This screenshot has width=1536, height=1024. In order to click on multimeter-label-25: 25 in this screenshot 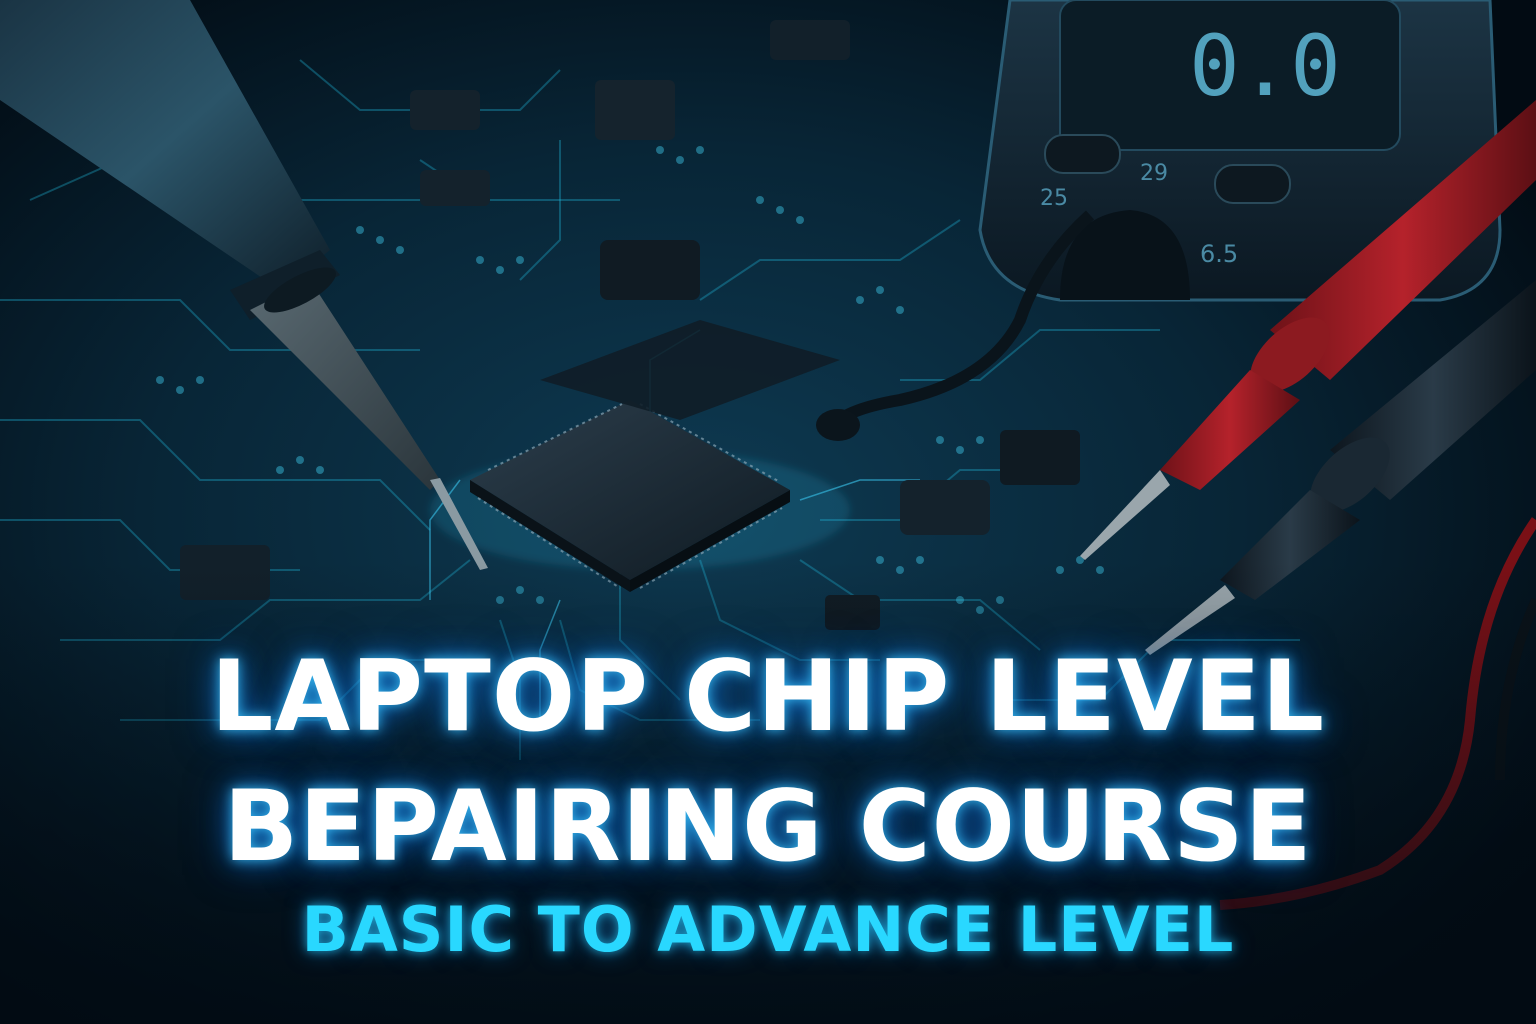, I will do `click(1054, 198)`.